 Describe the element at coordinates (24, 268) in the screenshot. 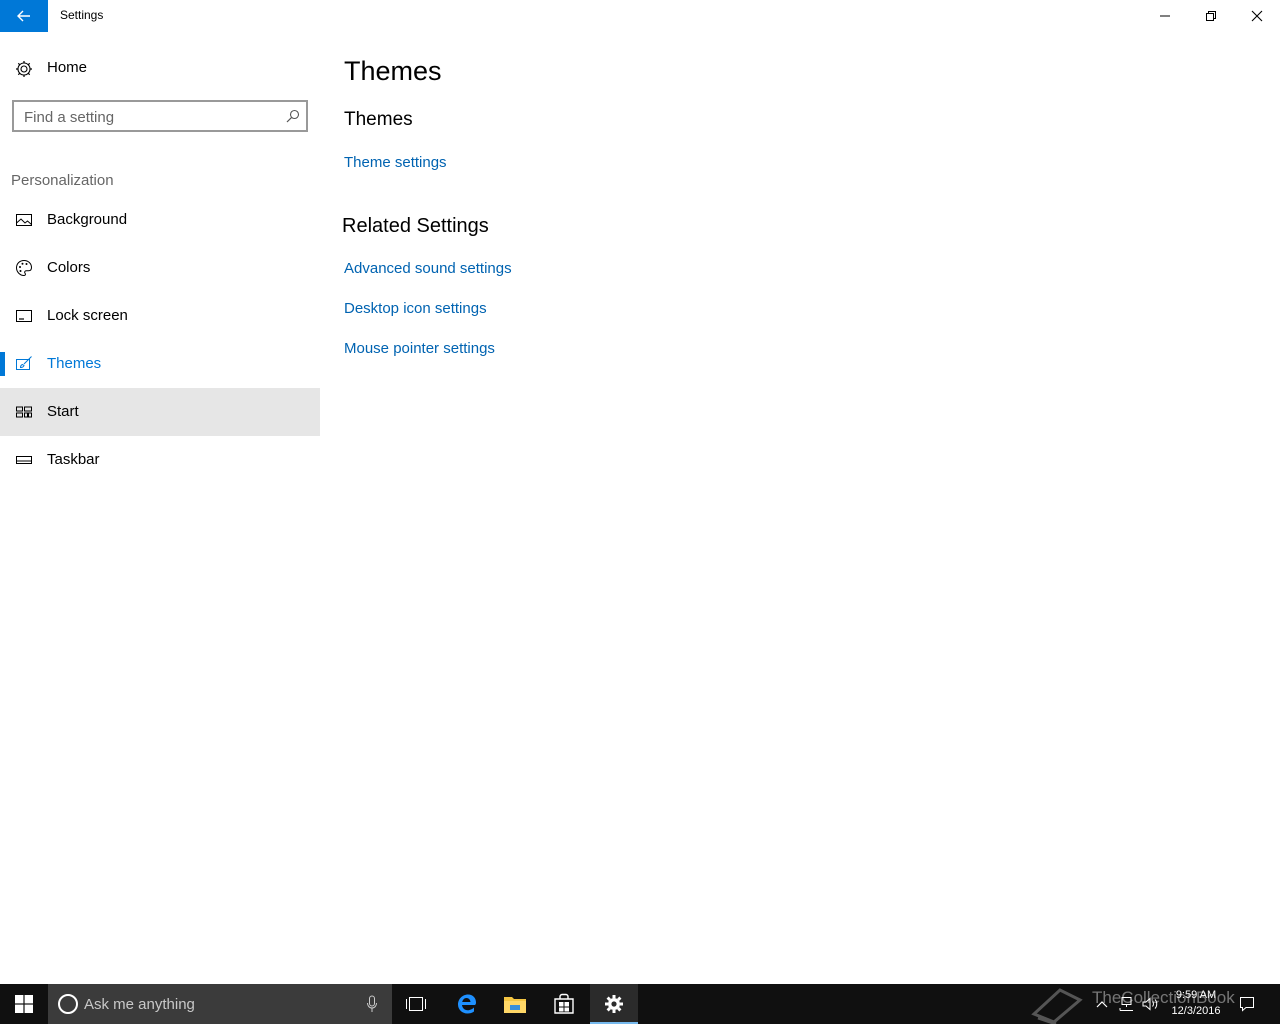

I see `palette-icon` at that location.